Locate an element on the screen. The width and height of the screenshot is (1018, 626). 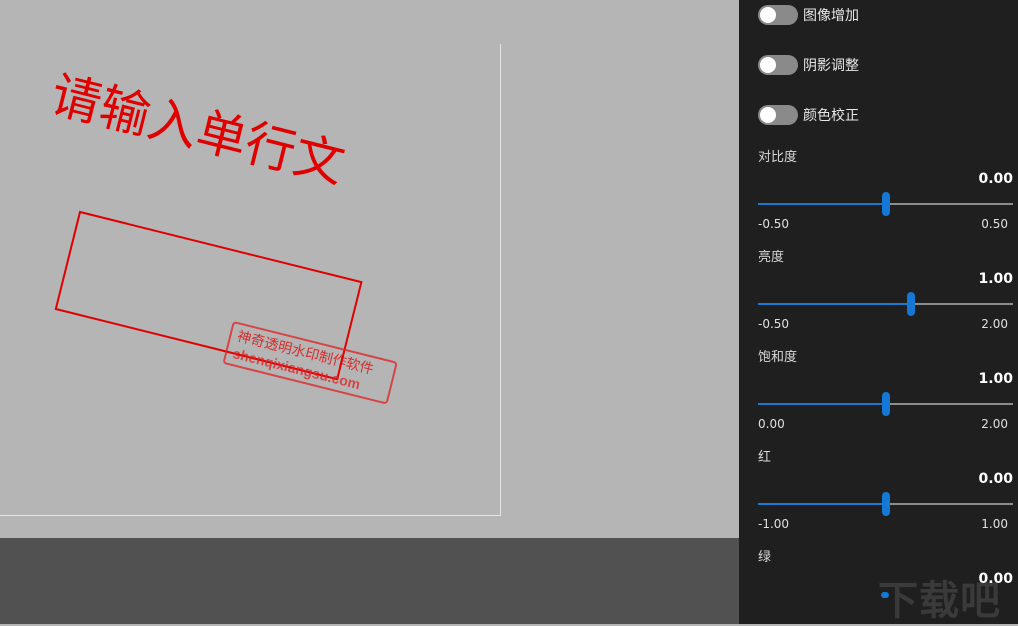
green-value: 0.00 is located at coordinates (995, 579).